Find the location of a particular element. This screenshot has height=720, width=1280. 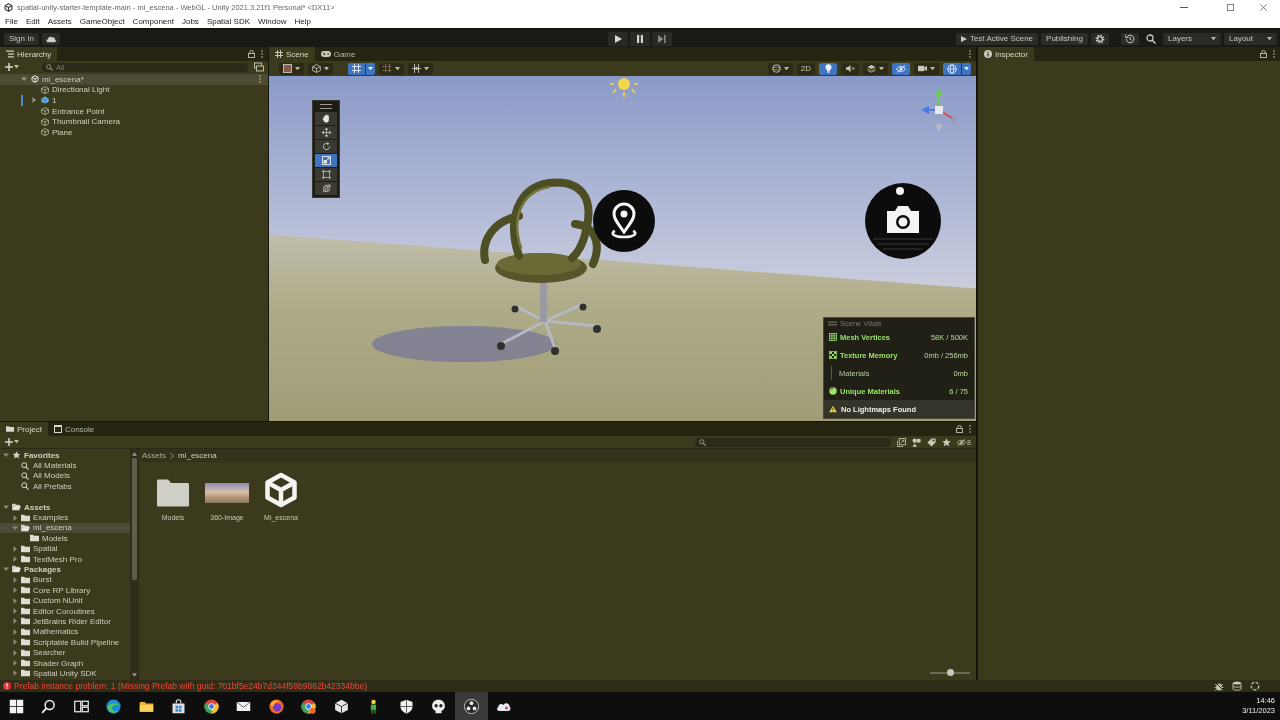

project-tree-item: Editor Coroutines is located at coordinates (65, 611).